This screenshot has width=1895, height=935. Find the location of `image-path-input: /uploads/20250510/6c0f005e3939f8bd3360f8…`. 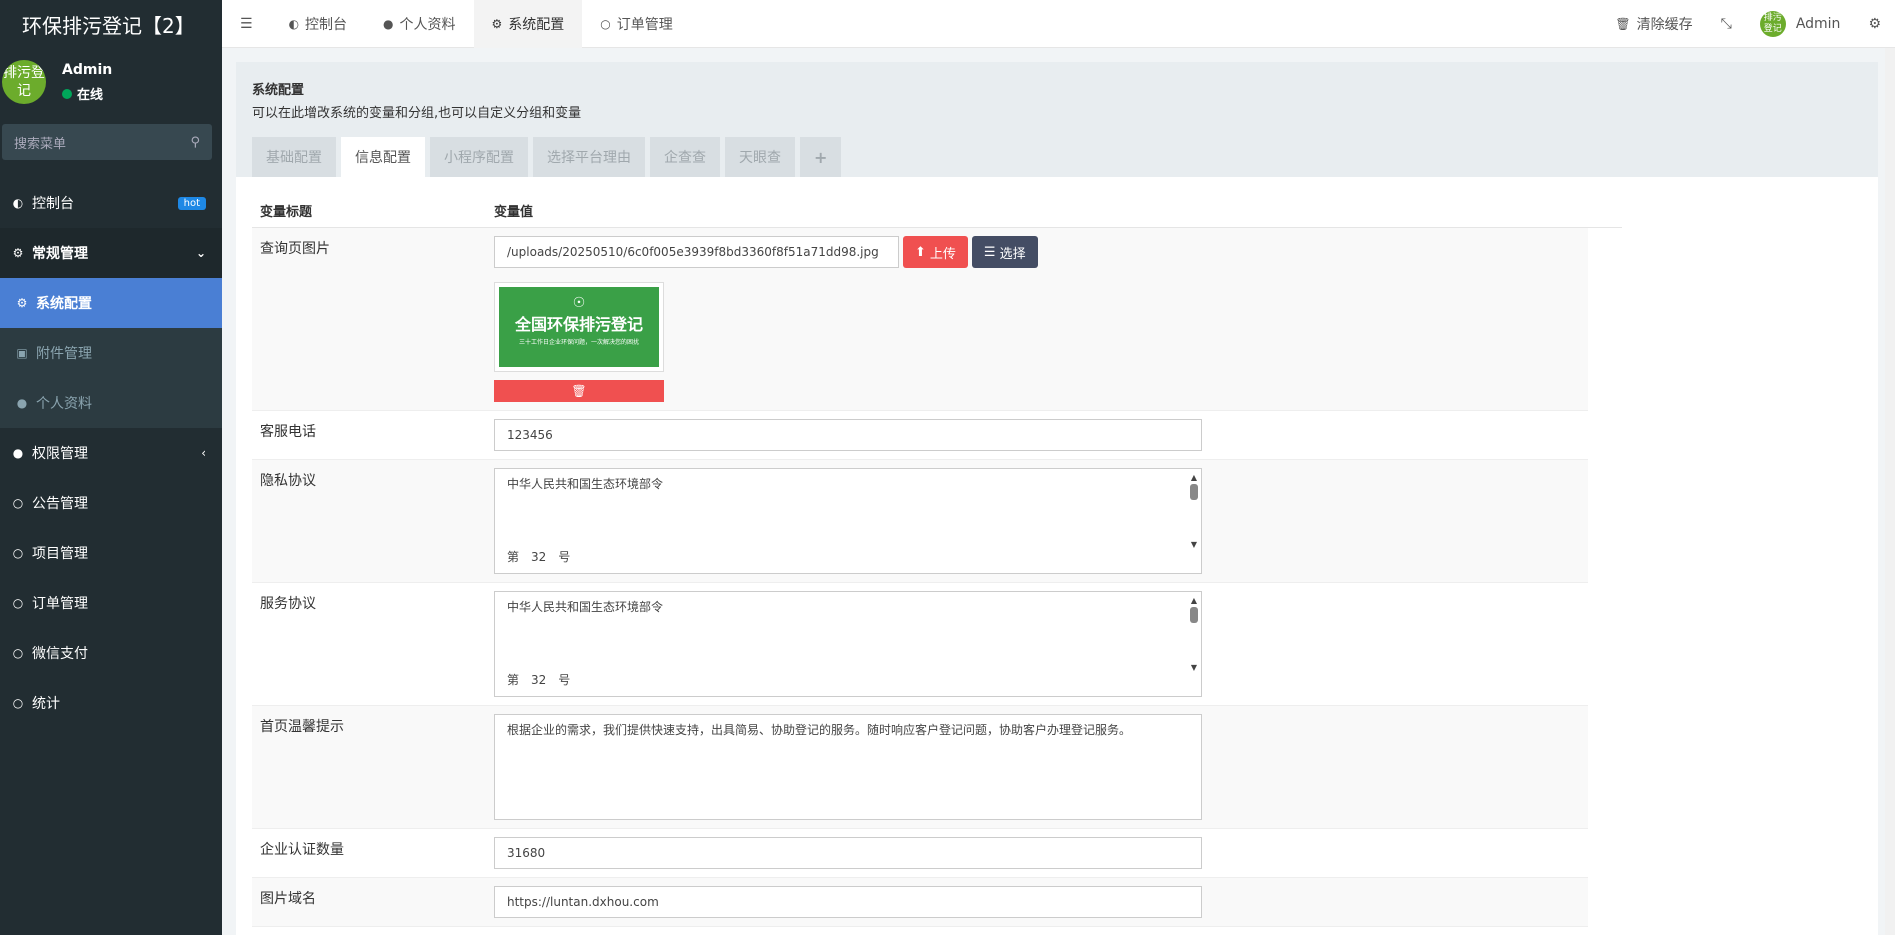

image-path-input: /uploads/20250510/6c0f005e3939f8bd3360f8… is located at coordinates (696, 252).